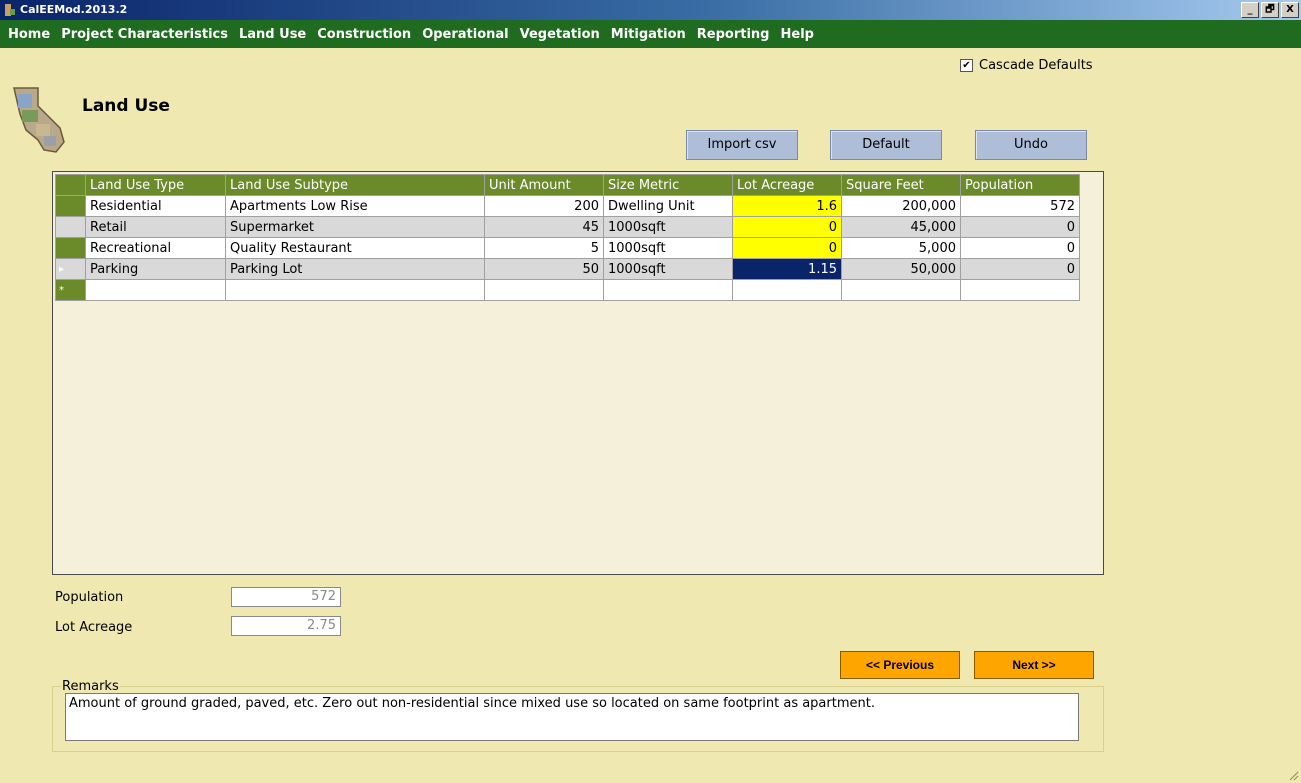 The width and height of the screenshot is (1301, 783). What do you see at coordinates (155, 227) in the screenshot?
I see `cell-land-use-type: Retail` at bounding box center [155, 227].